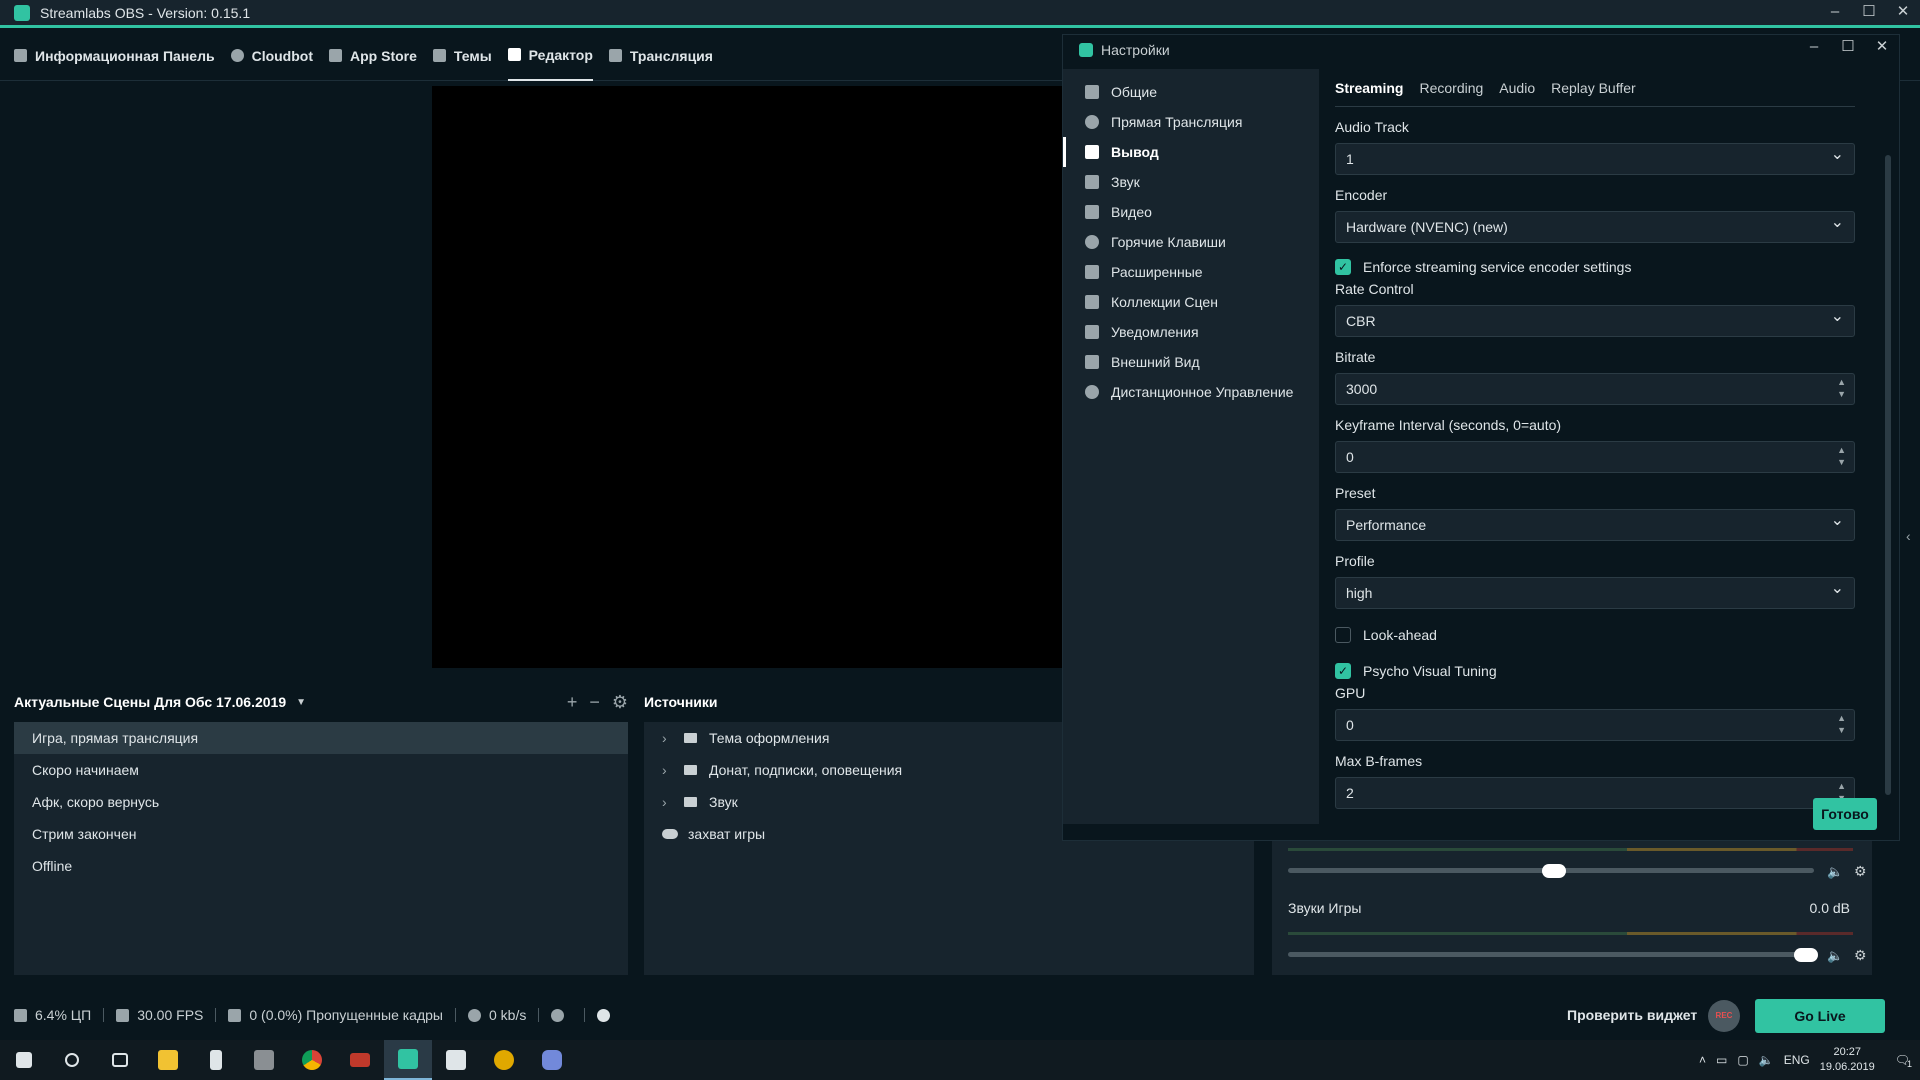 The width and height of the screenshot is (1920, 1080). What do you see at coordinates (1820, 1016) in the screenshot?
I see `go-live-button: Go Live` at bounding box center [1820, 1016].